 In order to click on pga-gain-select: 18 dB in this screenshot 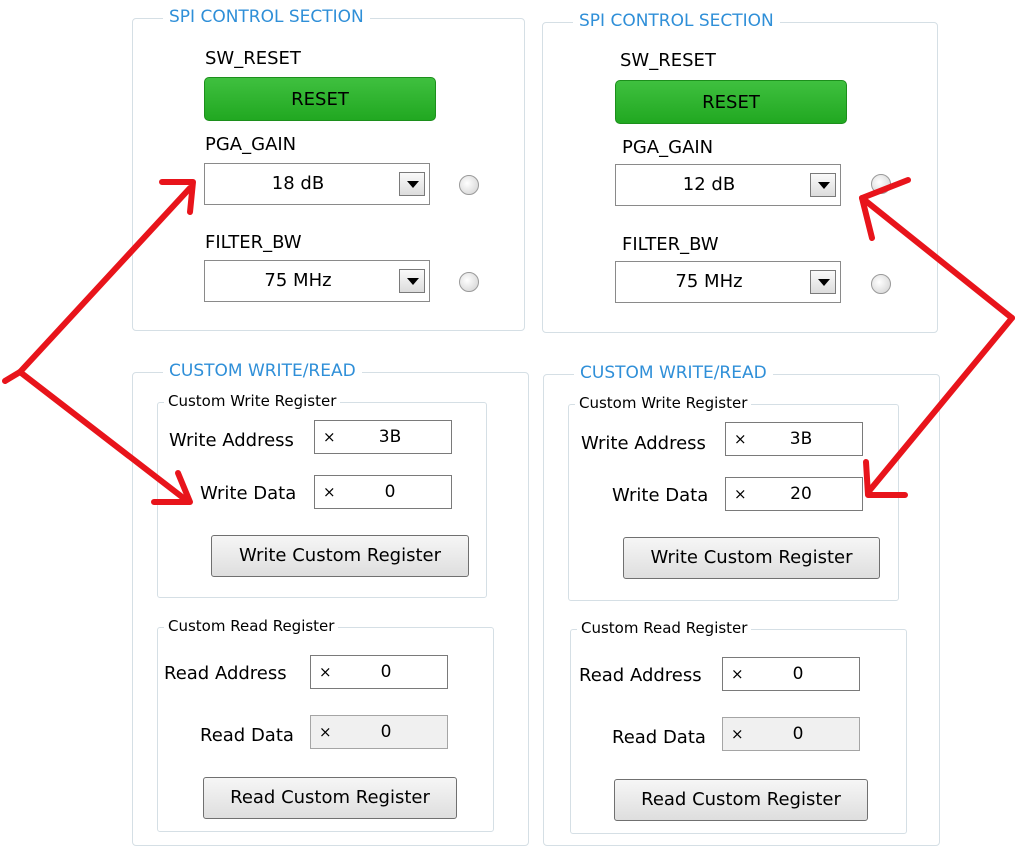, I will do `click(317, 184)`.